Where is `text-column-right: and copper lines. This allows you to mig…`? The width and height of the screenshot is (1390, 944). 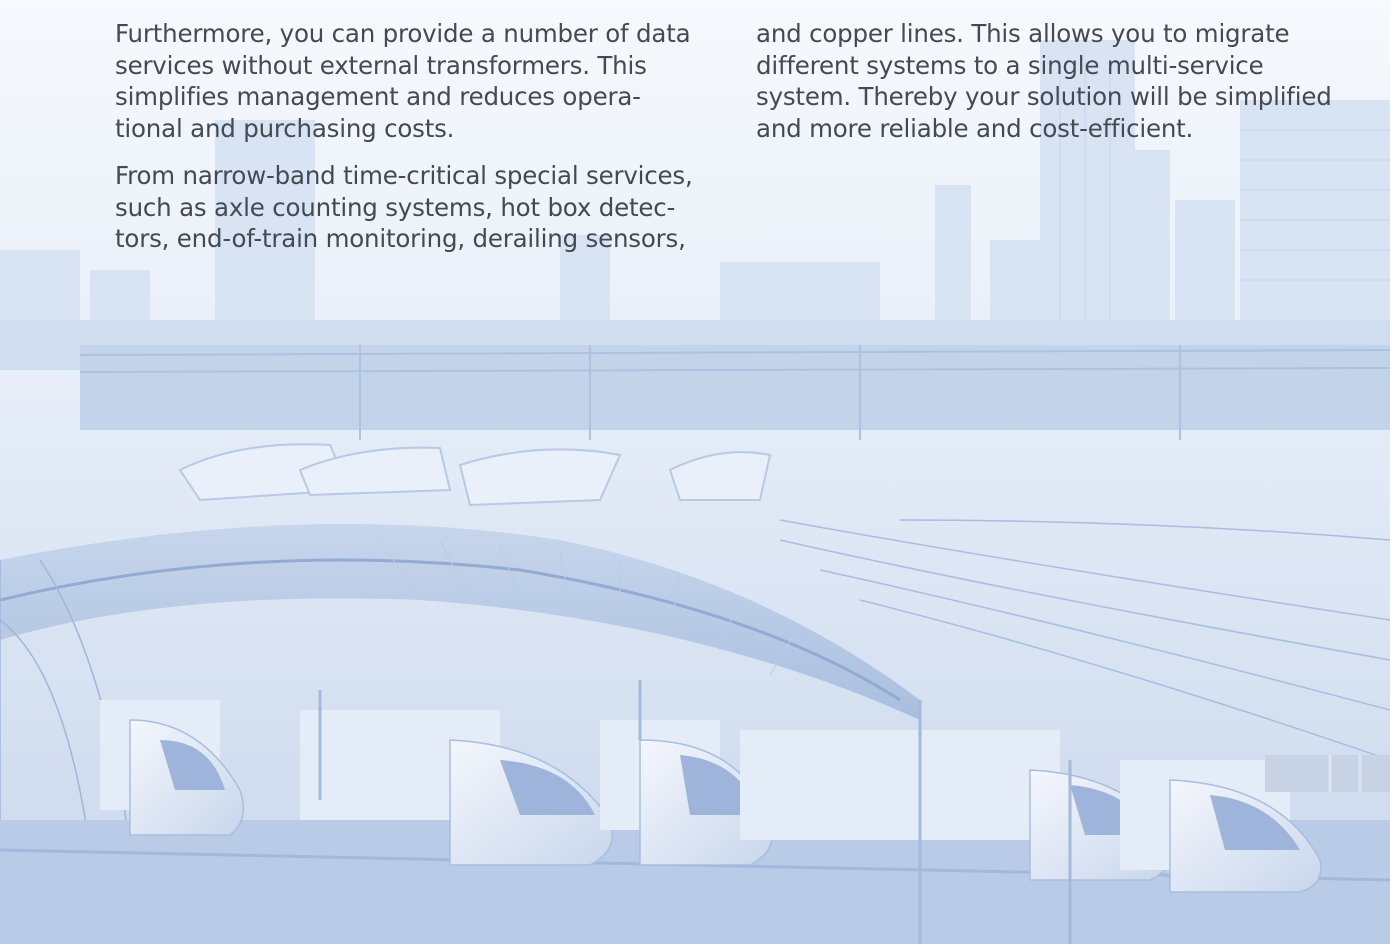
text-column-right: and copper lines. This allows you to mig… is located at coordinates (1061, 89).